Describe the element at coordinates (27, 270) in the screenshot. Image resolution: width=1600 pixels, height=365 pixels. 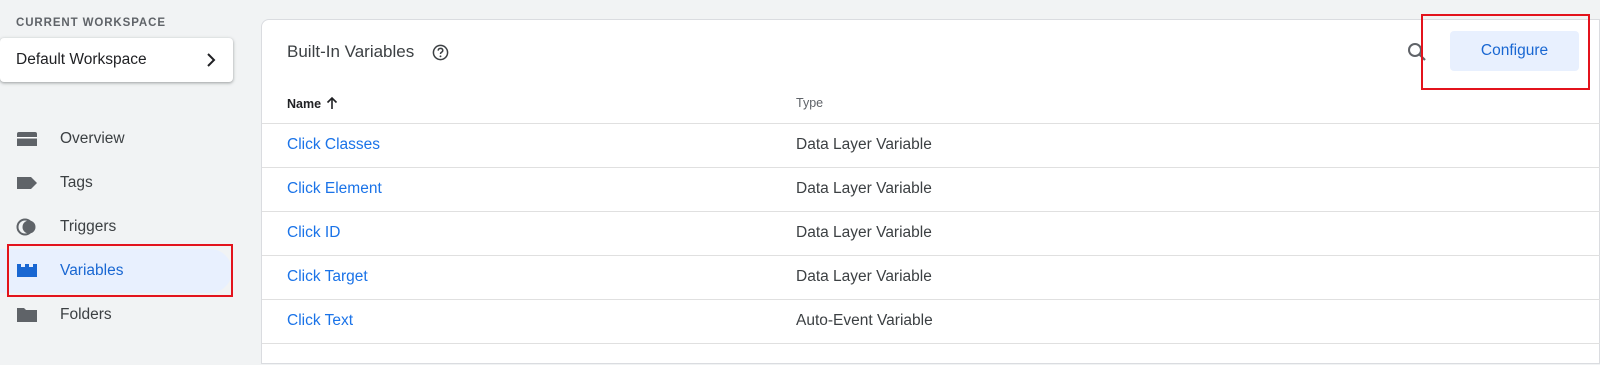
I see `variables-icon` at that location.